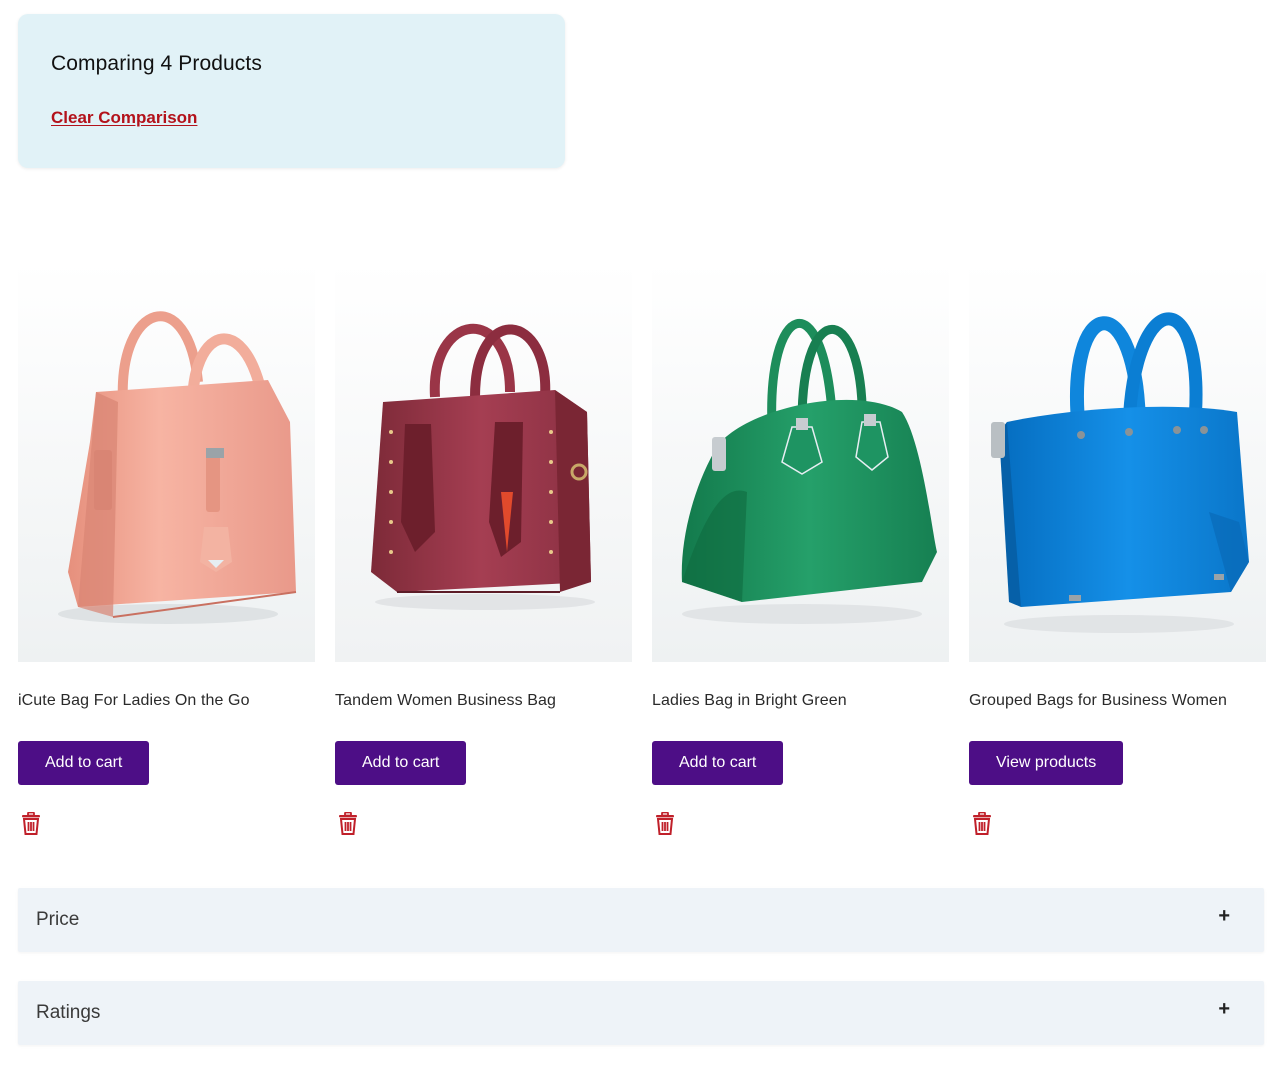  Describe the element at coordinates (58, 919) in the screenshot. I see `section-title: Price` at that location.